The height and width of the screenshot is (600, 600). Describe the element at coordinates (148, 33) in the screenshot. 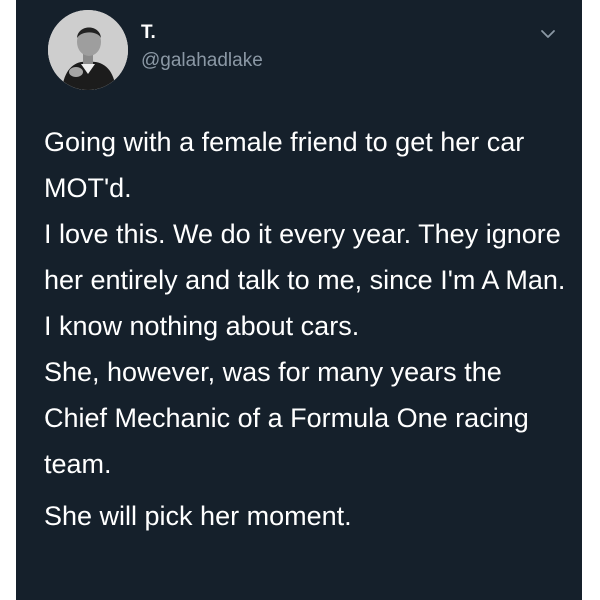

I see `display-name: T.` at that location.